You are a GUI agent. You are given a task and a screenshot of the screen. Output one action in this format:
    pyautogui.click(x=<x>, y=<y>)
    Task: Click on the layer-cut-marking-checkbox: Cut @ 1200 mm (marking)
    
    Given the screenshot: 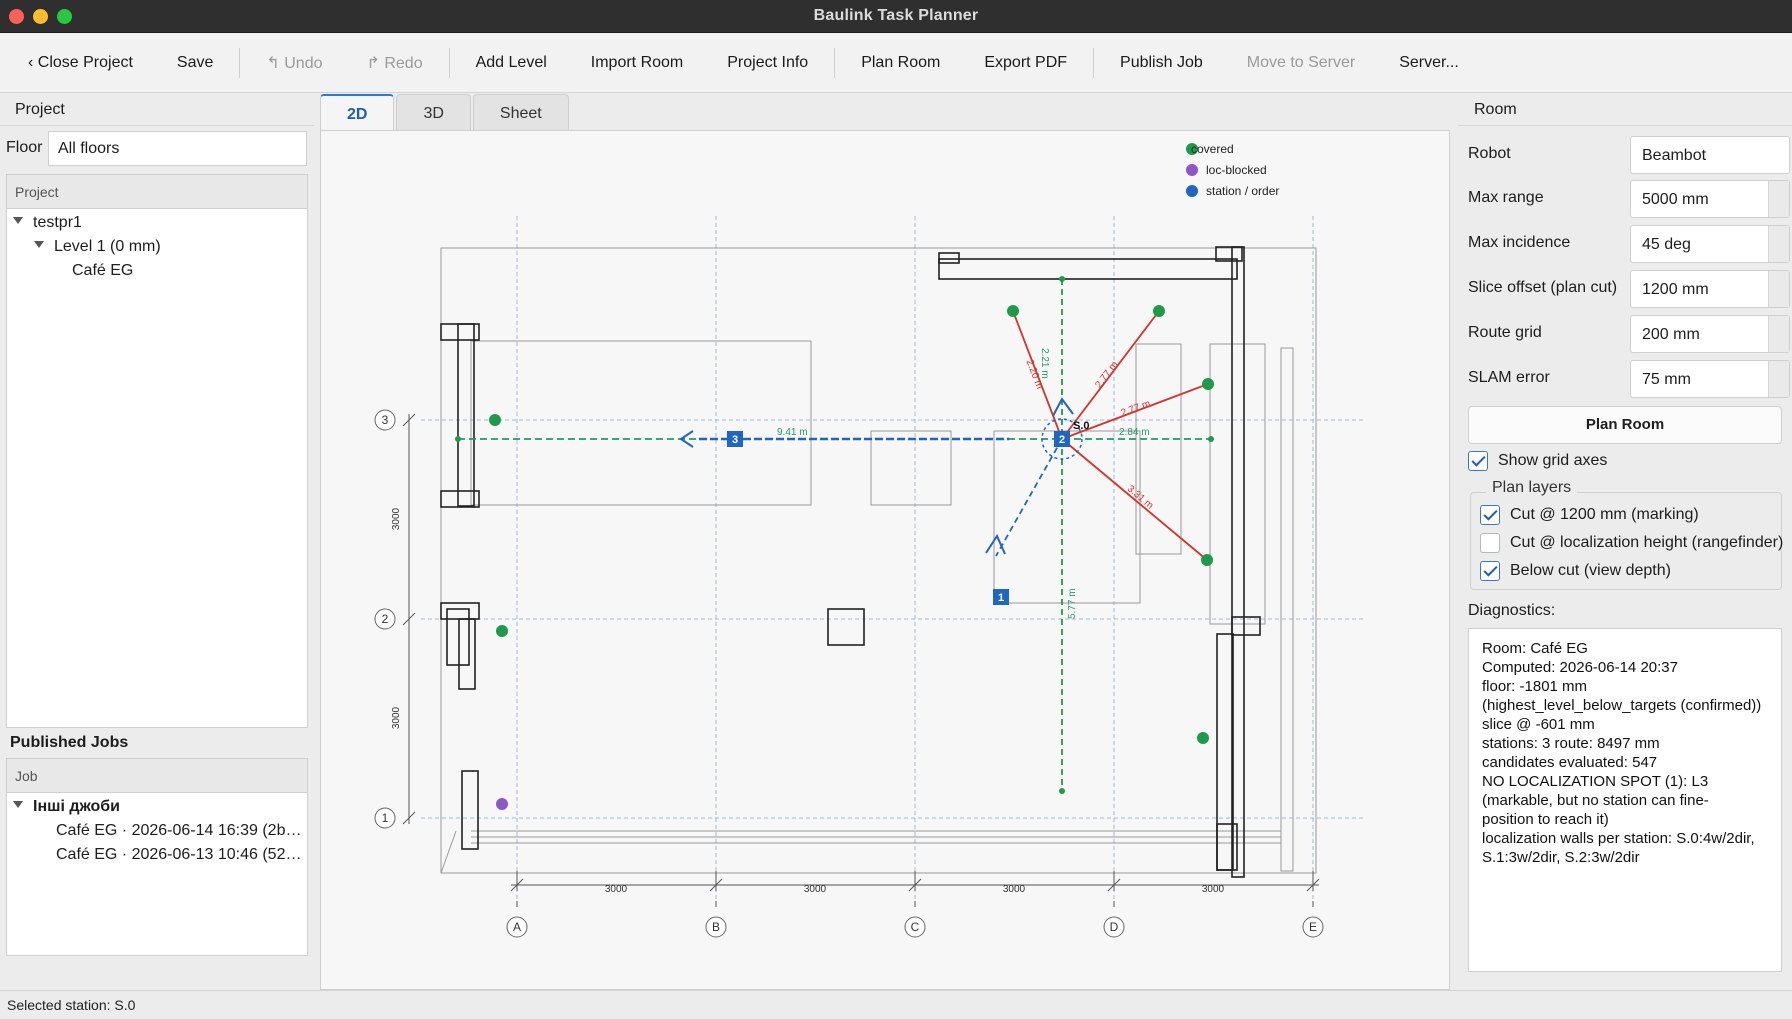 What is the action you would take?
    pyautogui.click(x=1589, y=515)
    